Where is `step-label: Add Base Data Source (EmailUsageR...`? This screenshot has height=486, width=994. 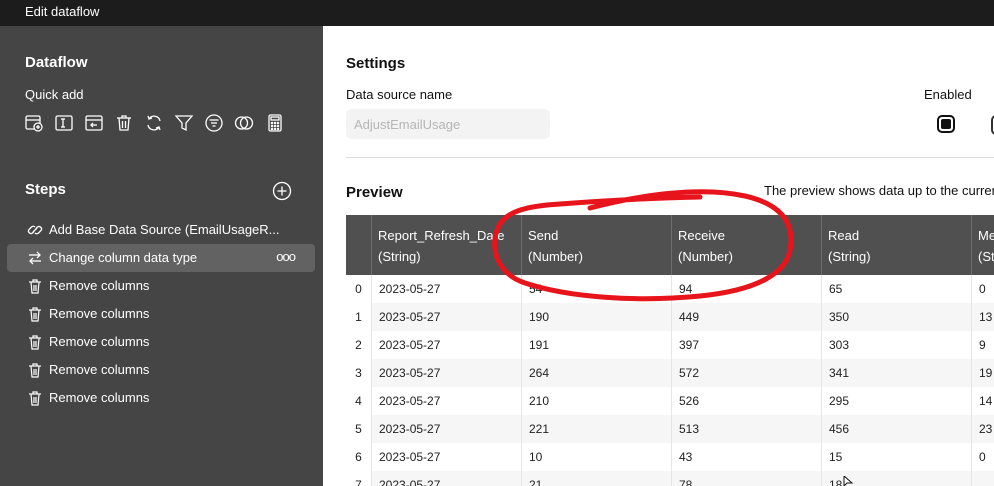 step-label: Add Base Data Source (EmailUsageR... is located at coordinates (164, 229).